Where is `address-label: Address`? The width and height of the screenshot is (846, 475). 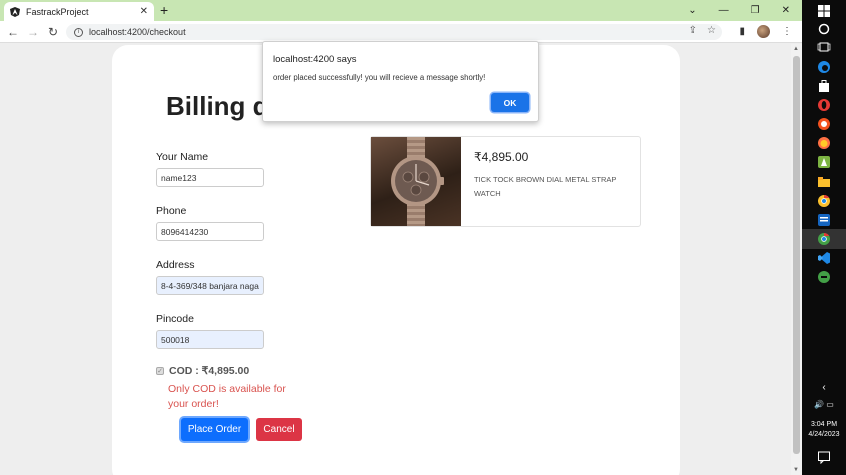
address-label: Address is located at coordinates (175, 265).